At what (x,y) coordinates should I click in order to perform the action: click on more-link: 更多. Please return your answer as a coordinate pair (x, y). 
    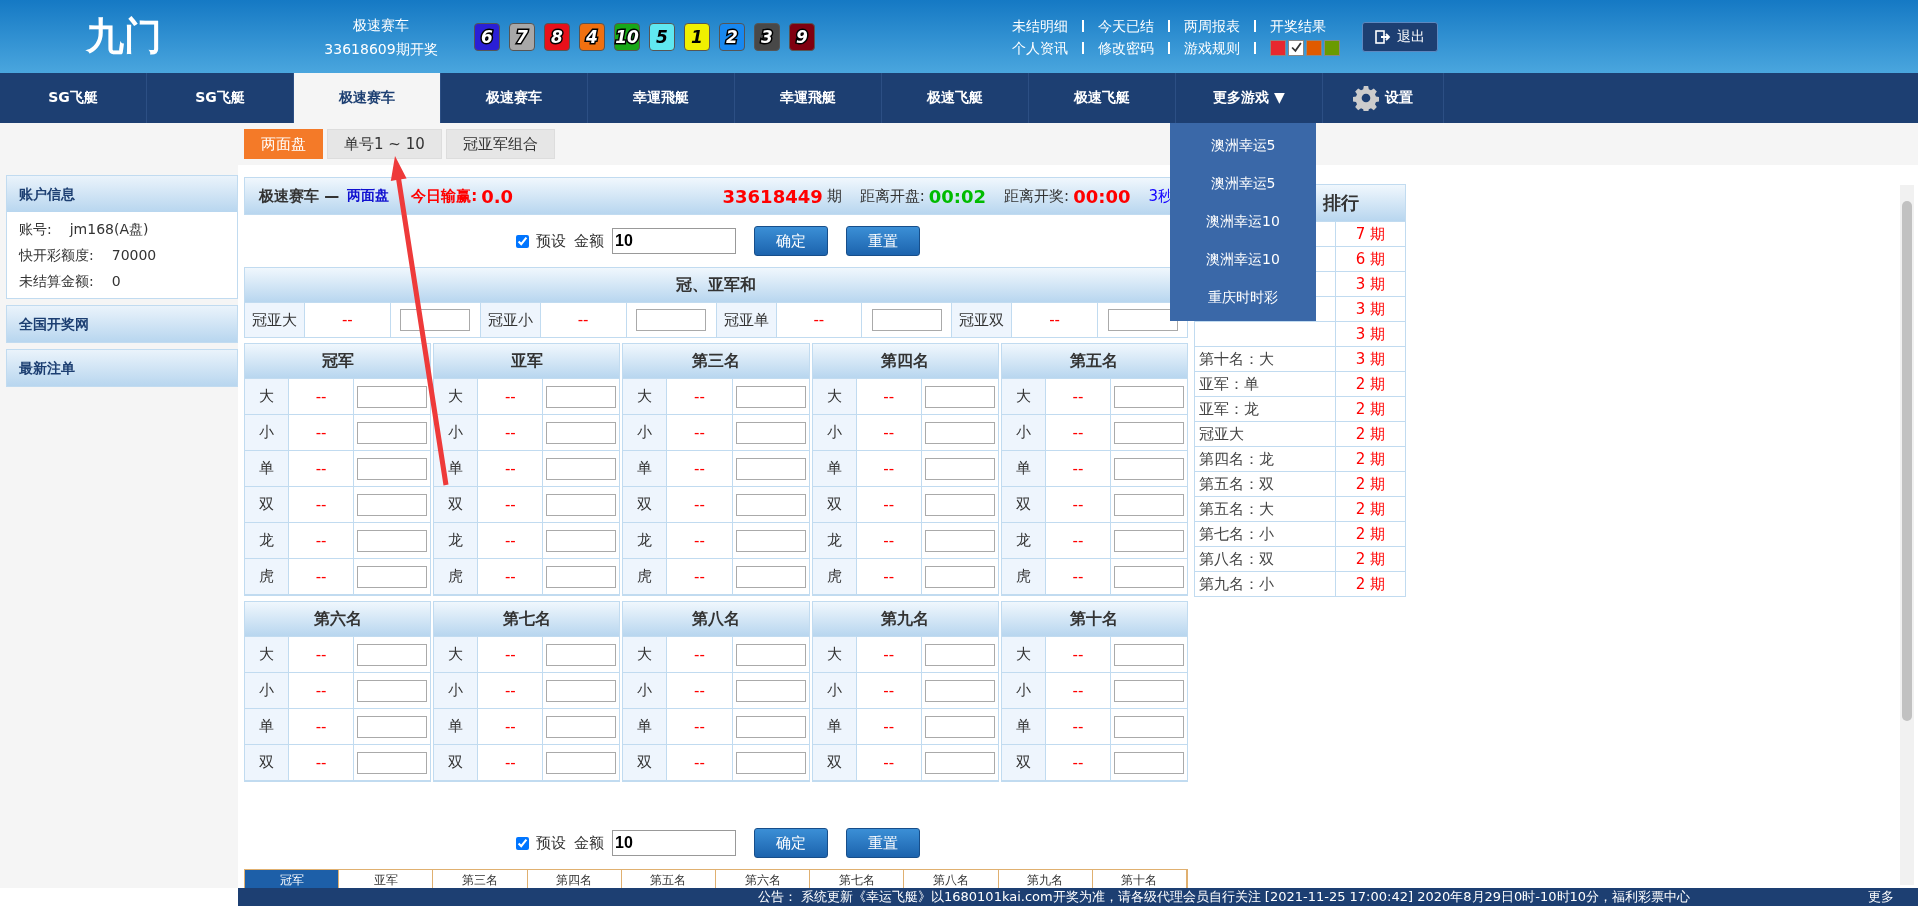
    Looking at the image, I should click on (1881, 897).